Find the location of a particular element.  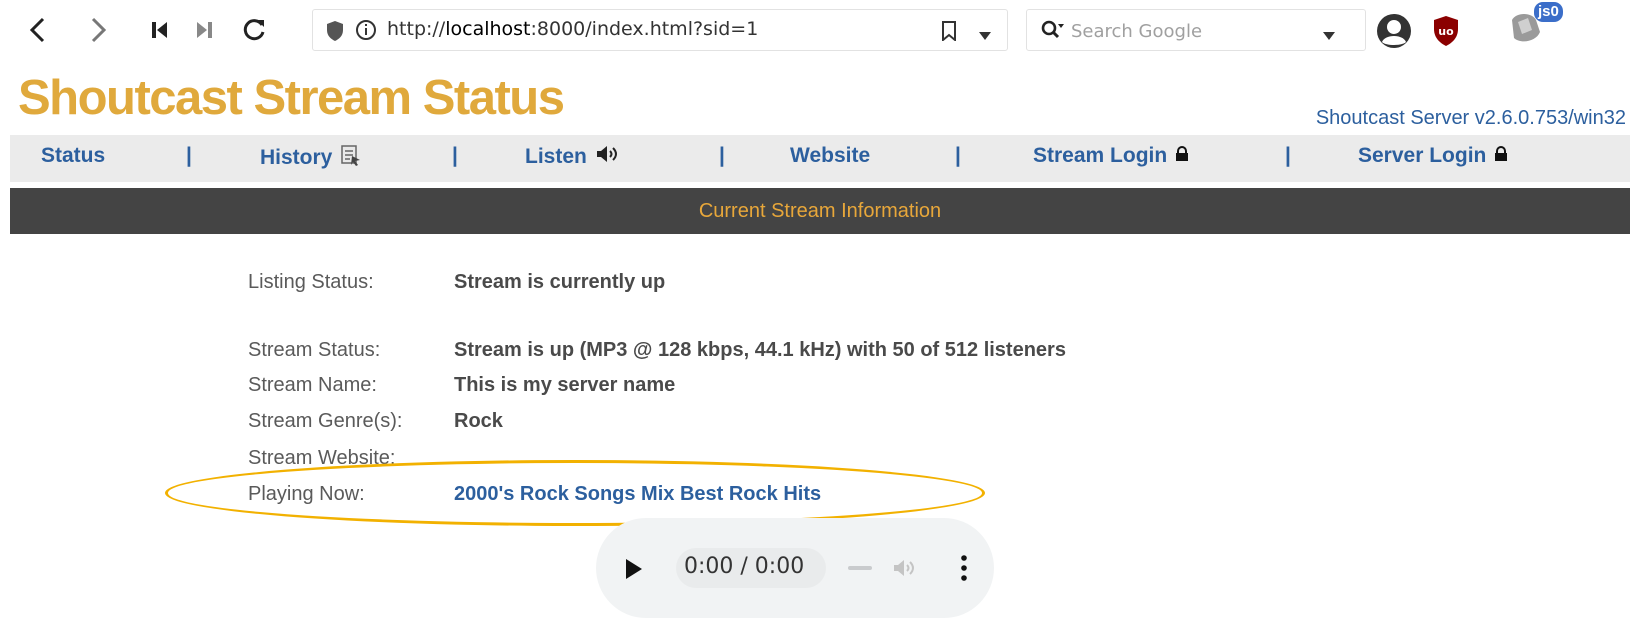

playing-now-label: Playing Now: is located at coordinates (306, 494).